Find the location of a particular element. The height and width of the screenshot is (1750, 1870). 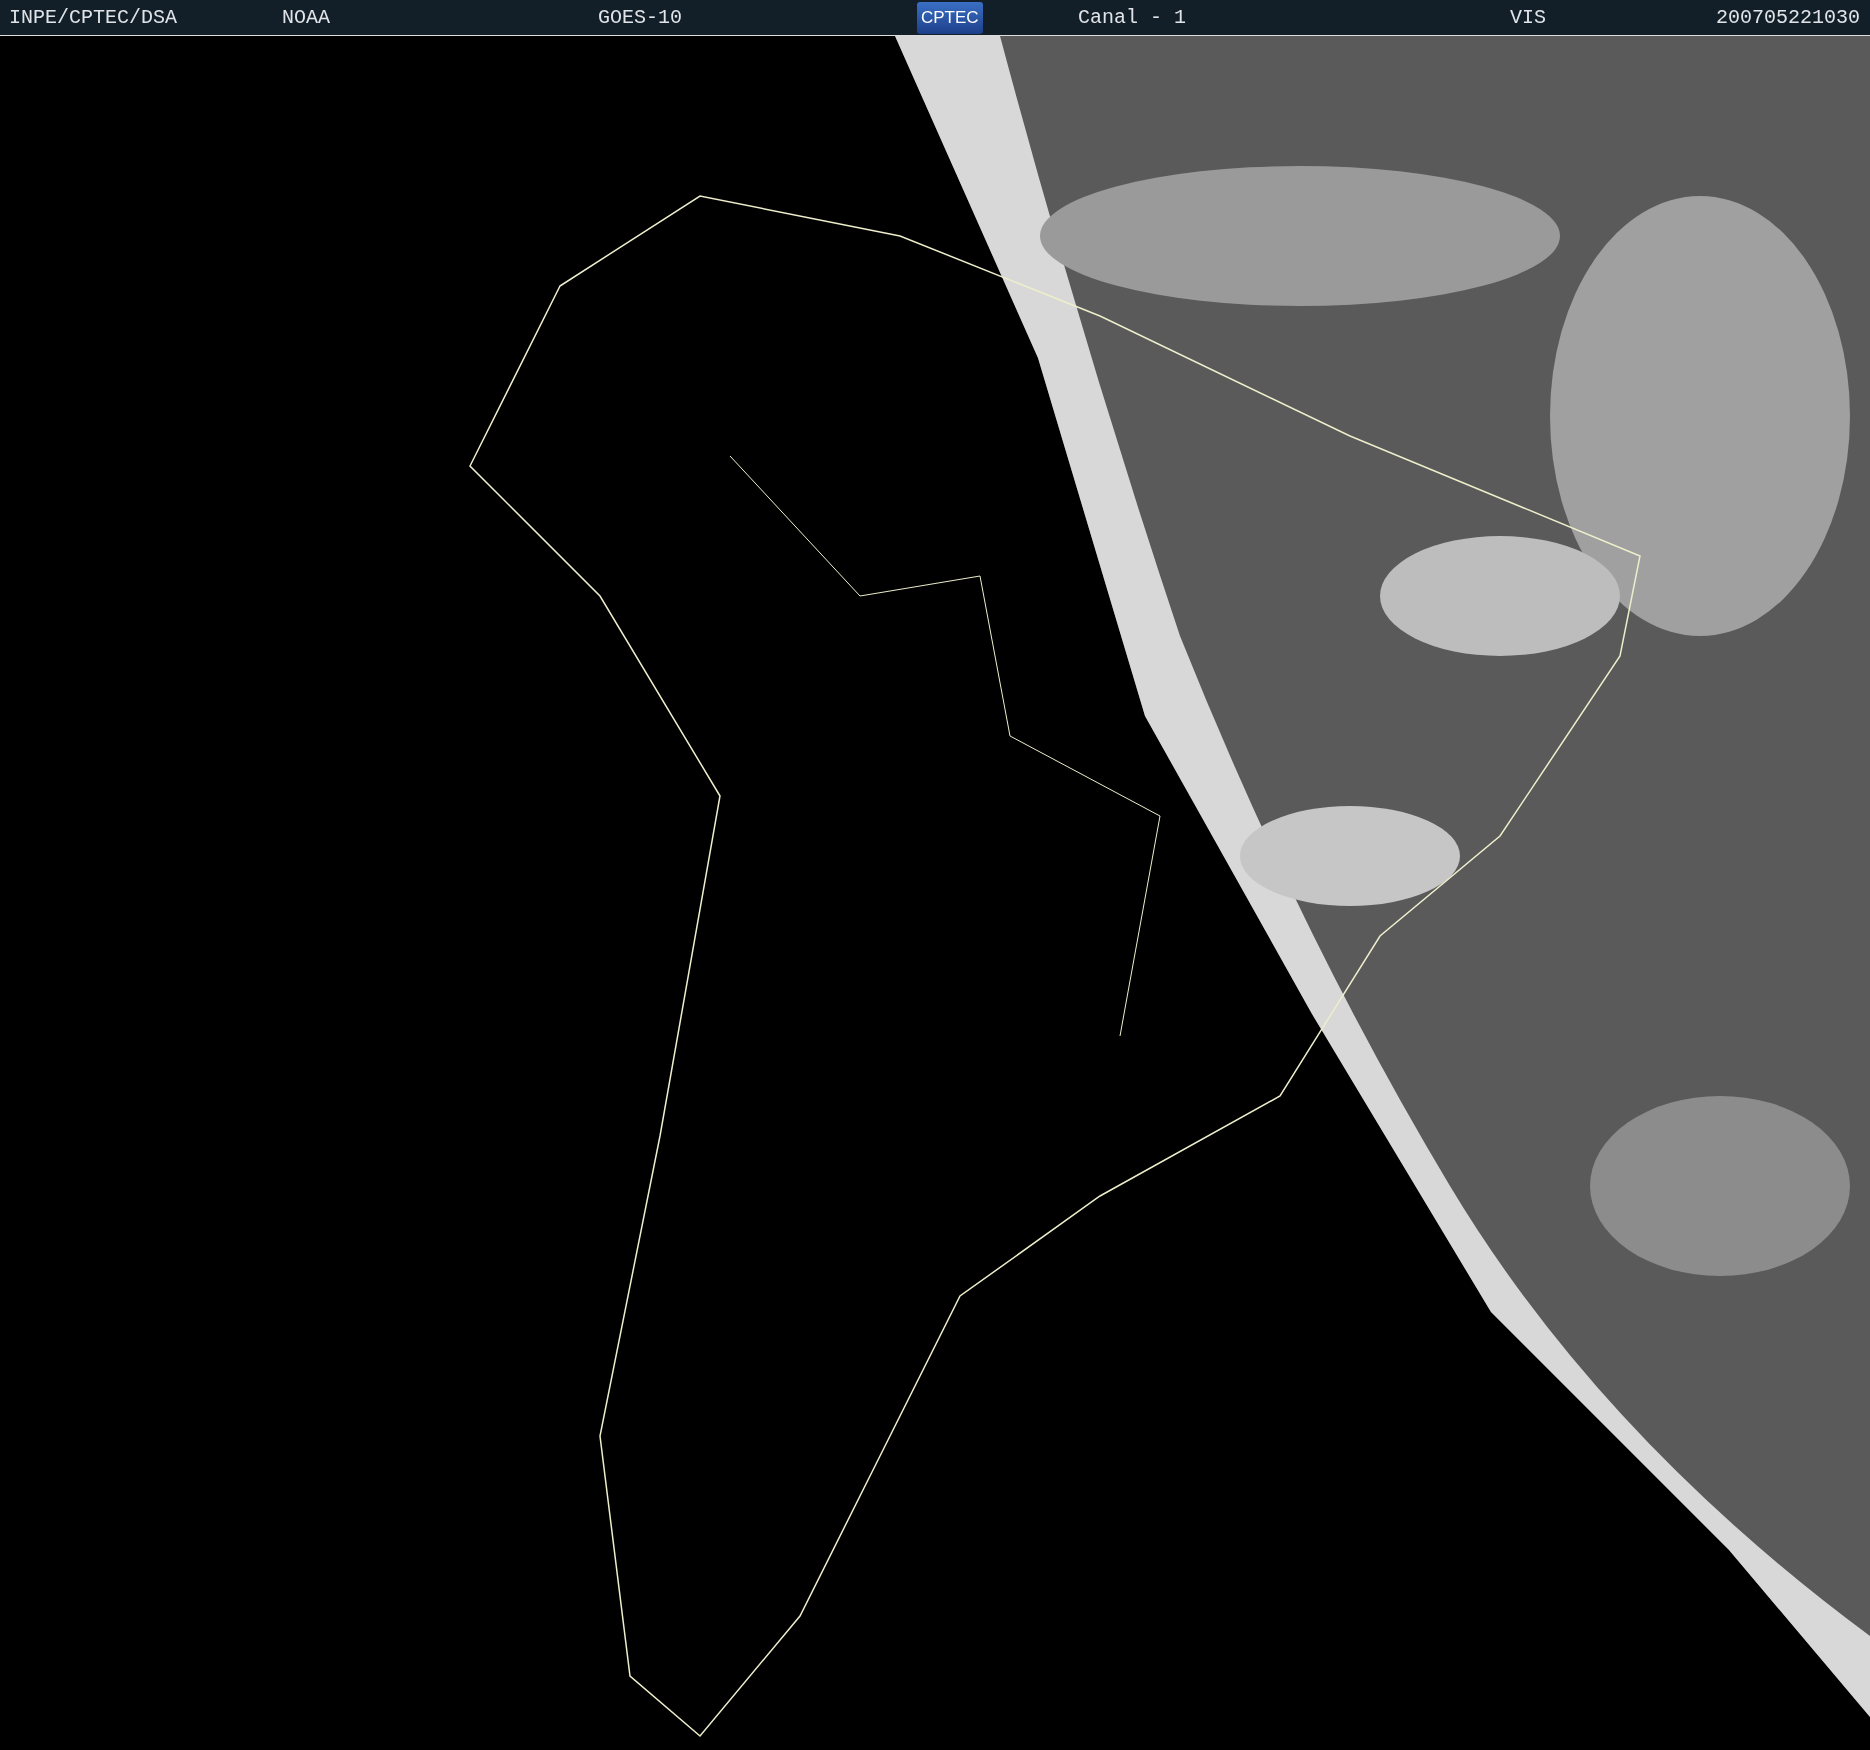

header-label: 200705221030 is located at coordinates (1787, 17).